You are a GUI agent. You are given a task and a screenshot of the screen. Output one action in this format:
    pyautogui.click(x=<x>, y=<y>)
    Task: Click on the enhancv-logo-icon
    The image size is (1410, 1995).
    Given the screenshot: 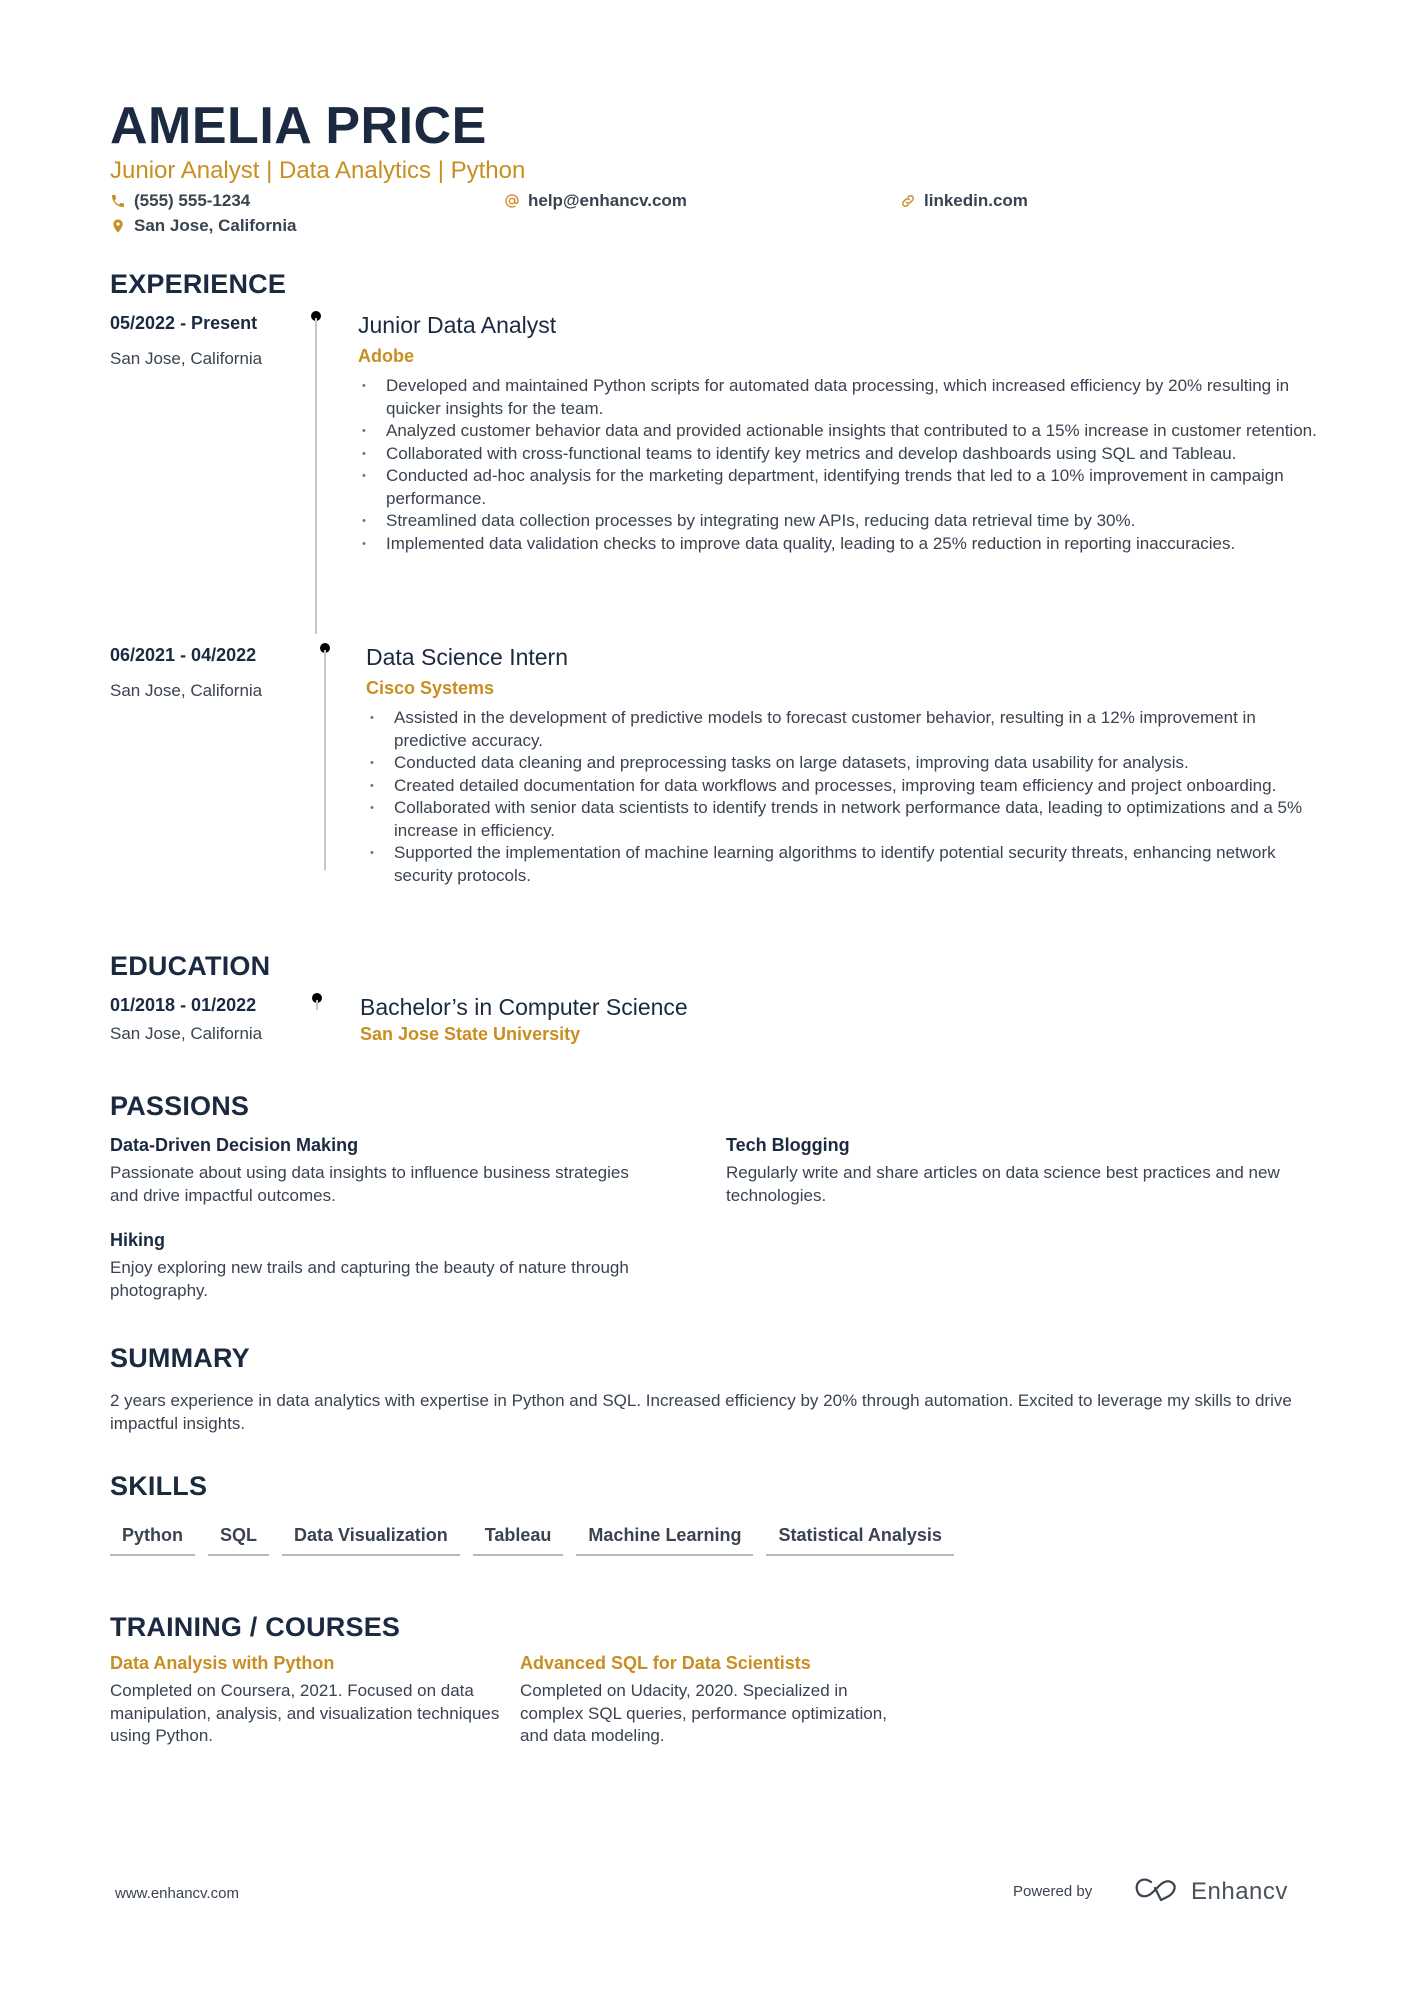 What is the action you would take?
    pyautogui.click(x=1157, y=1891)
    